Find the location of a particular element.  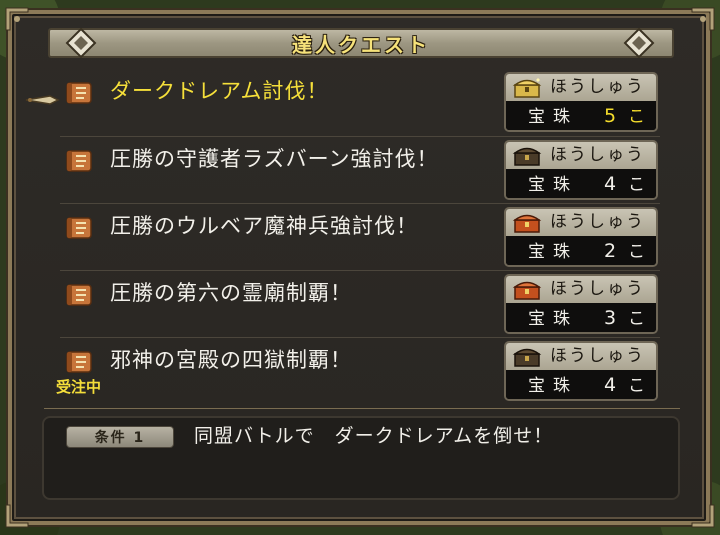

quest-row: 圧勝の第六の霊廟制覇！ ほうしゅう 宝珠 3 こ is located at coordinates (357, 307).